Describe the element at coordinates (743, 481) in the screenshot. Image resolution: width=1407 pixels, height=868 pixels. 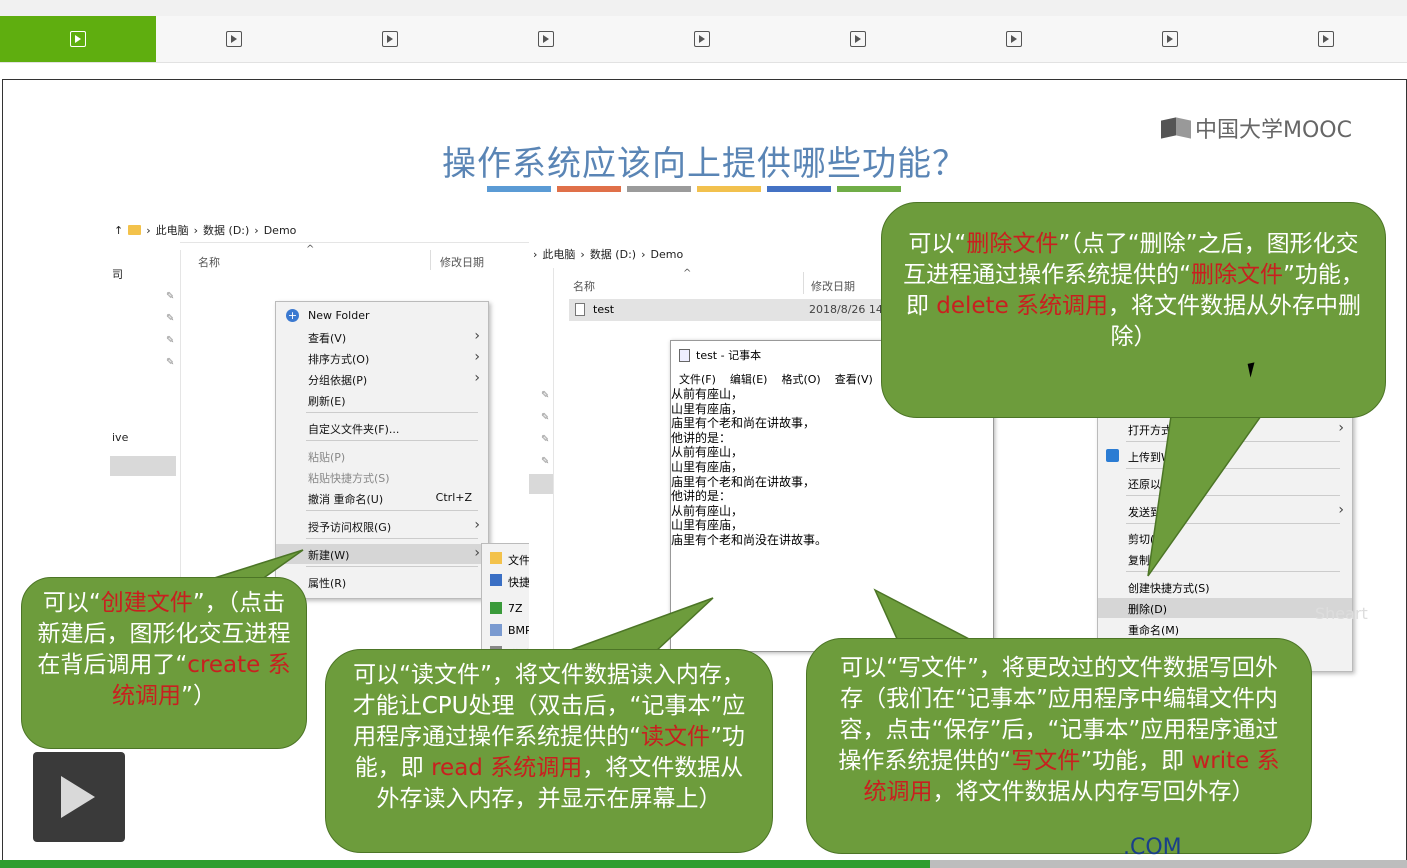
I see `text-line: 庙里有个老和尚在讲故事，` at that location.